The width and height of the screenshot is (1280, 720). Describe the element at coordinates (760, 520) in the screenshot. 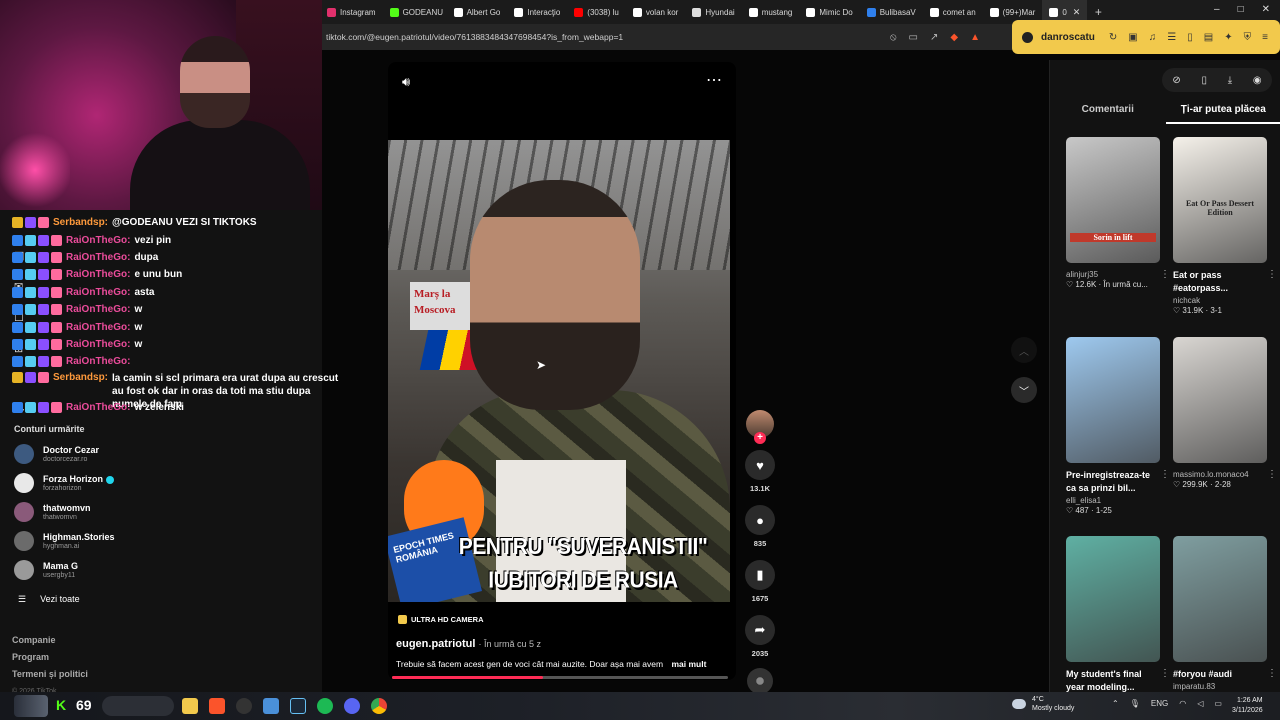

I see `comment-icon: ●` at that location.